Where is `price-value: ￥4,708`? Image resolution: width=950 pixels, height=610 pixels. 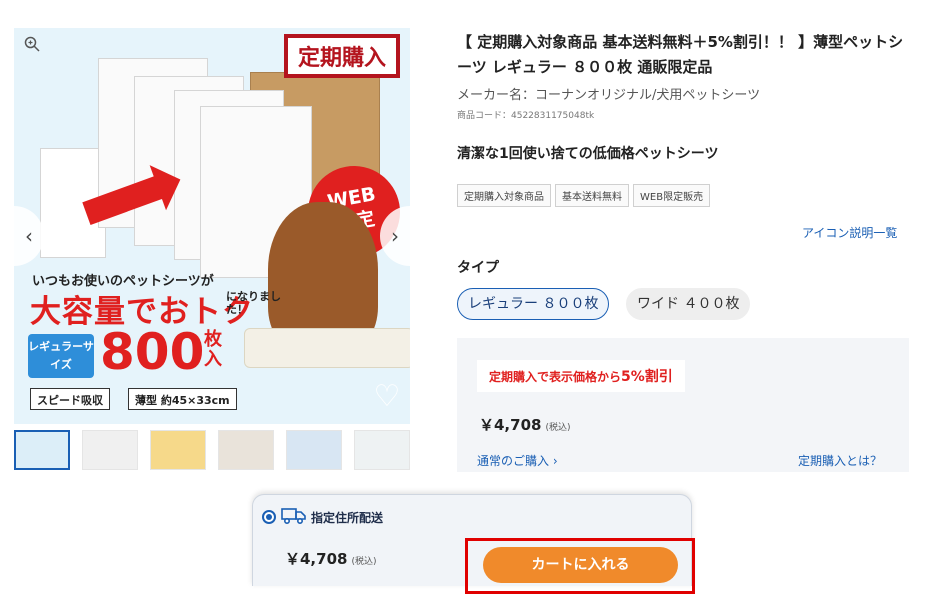 price-value: ￥4,708 is located at coordinates (510, 425).